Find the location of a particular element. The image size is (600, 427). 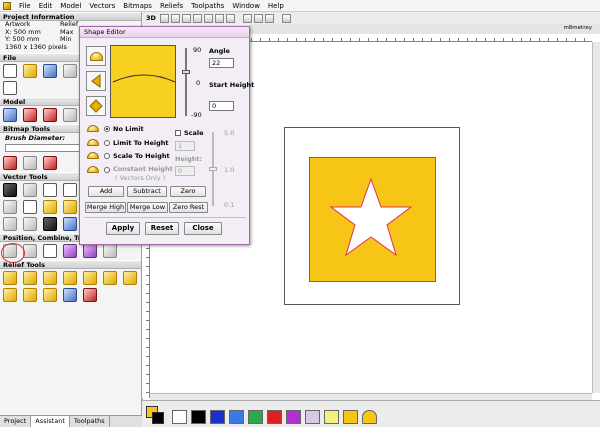

arc-icon is located at coordinates (10, 207).